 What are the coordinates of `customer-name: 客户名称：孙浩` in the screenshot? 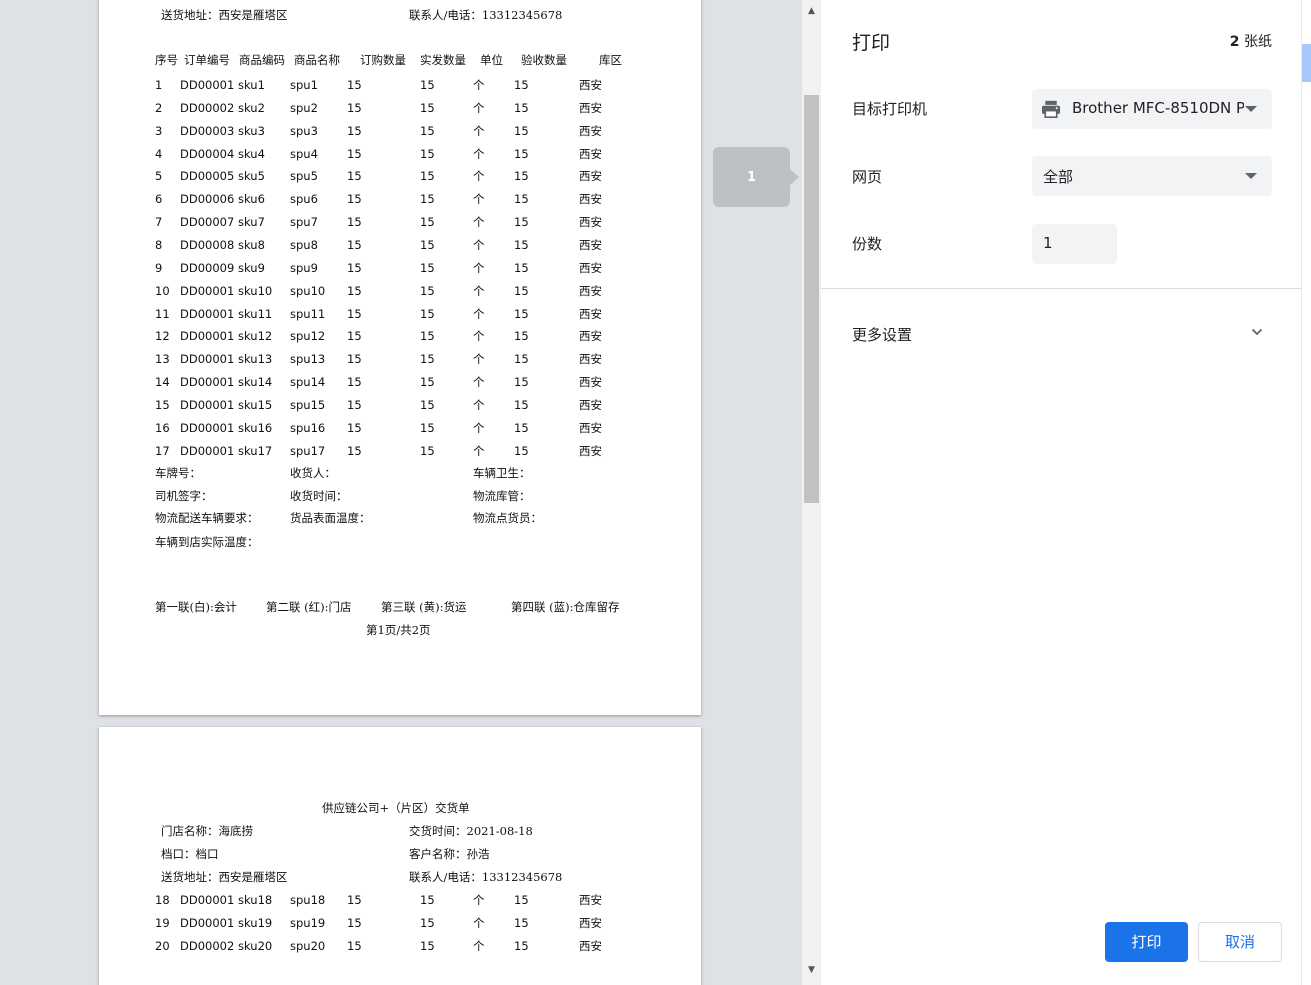 It's located at (449, 854).